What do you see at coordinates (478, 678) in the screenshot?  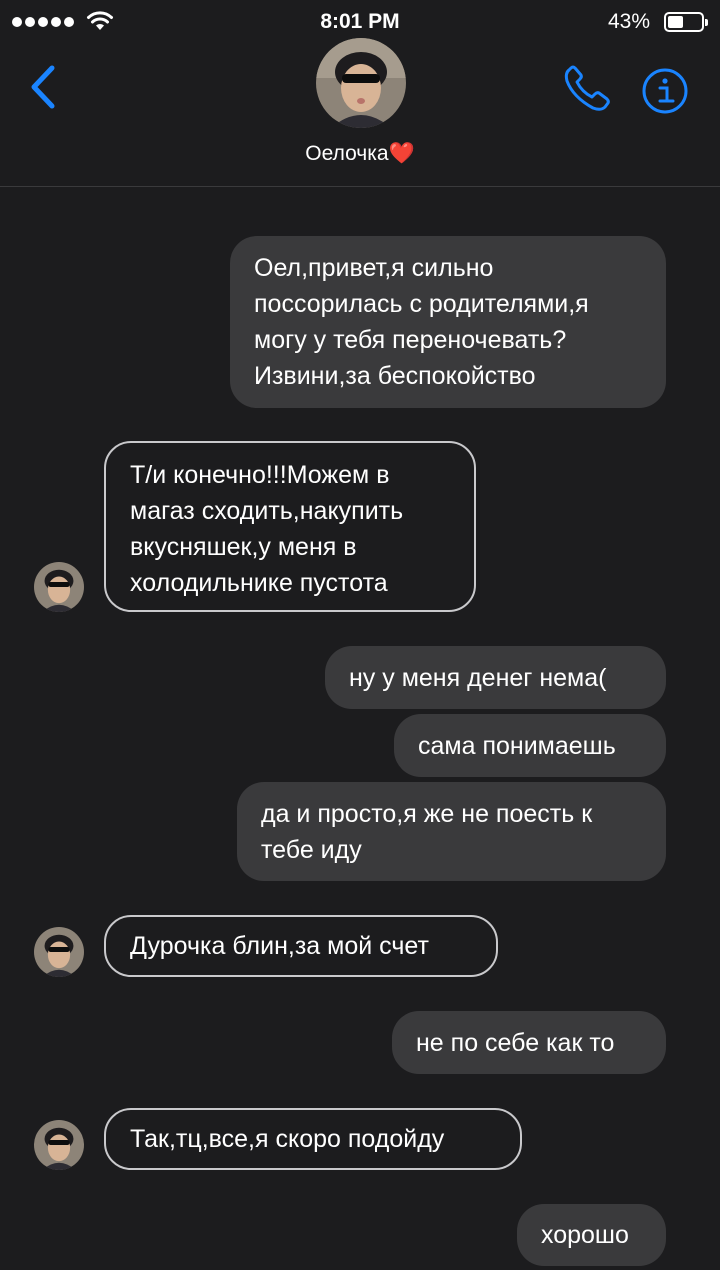 I see `message-text: ну у меня денег нема(` at bounding box center [478, 678].